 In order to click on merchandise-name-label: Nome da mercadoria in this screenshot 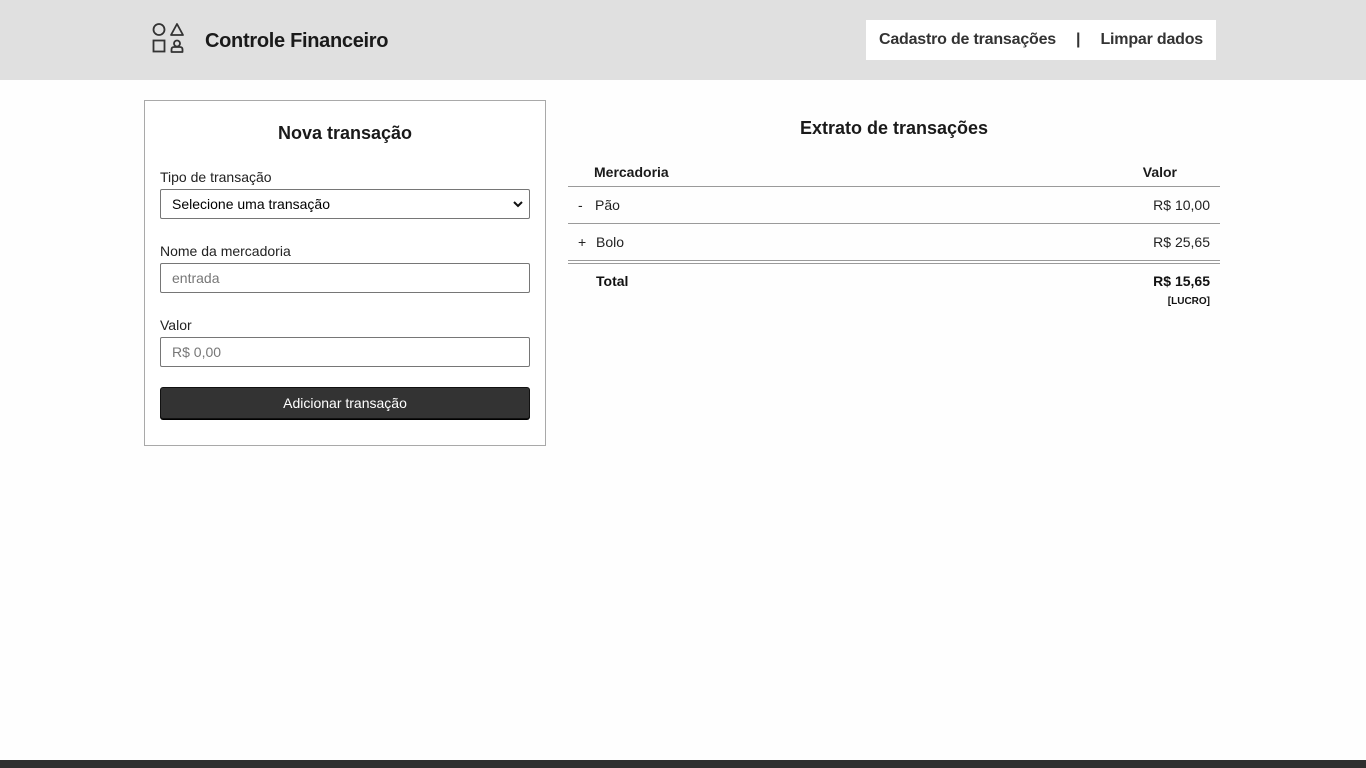, I will do `click(225, 251)`.